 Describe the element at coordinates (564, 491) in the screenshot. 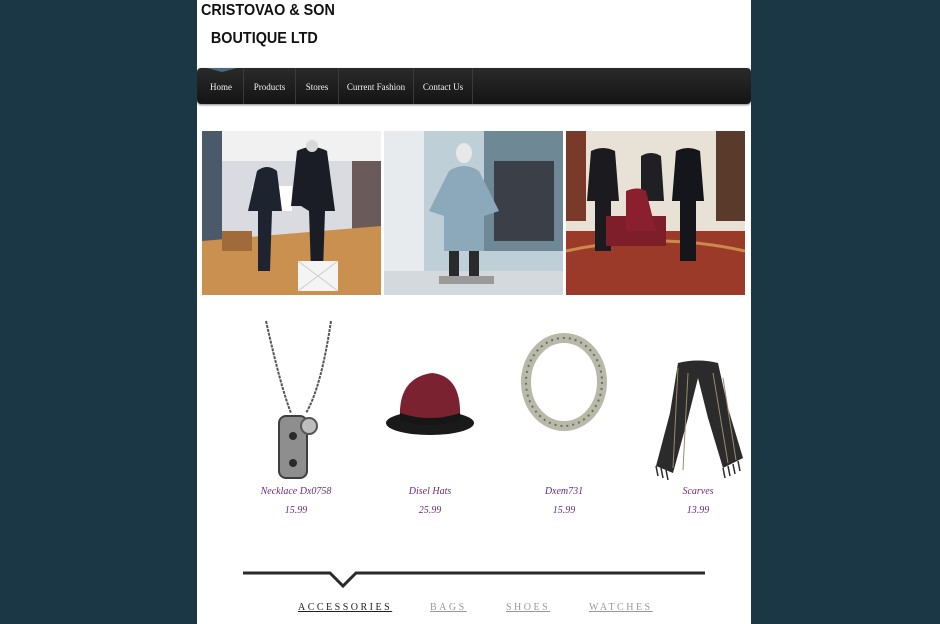

I see `product-name: Dxem731` at that location.